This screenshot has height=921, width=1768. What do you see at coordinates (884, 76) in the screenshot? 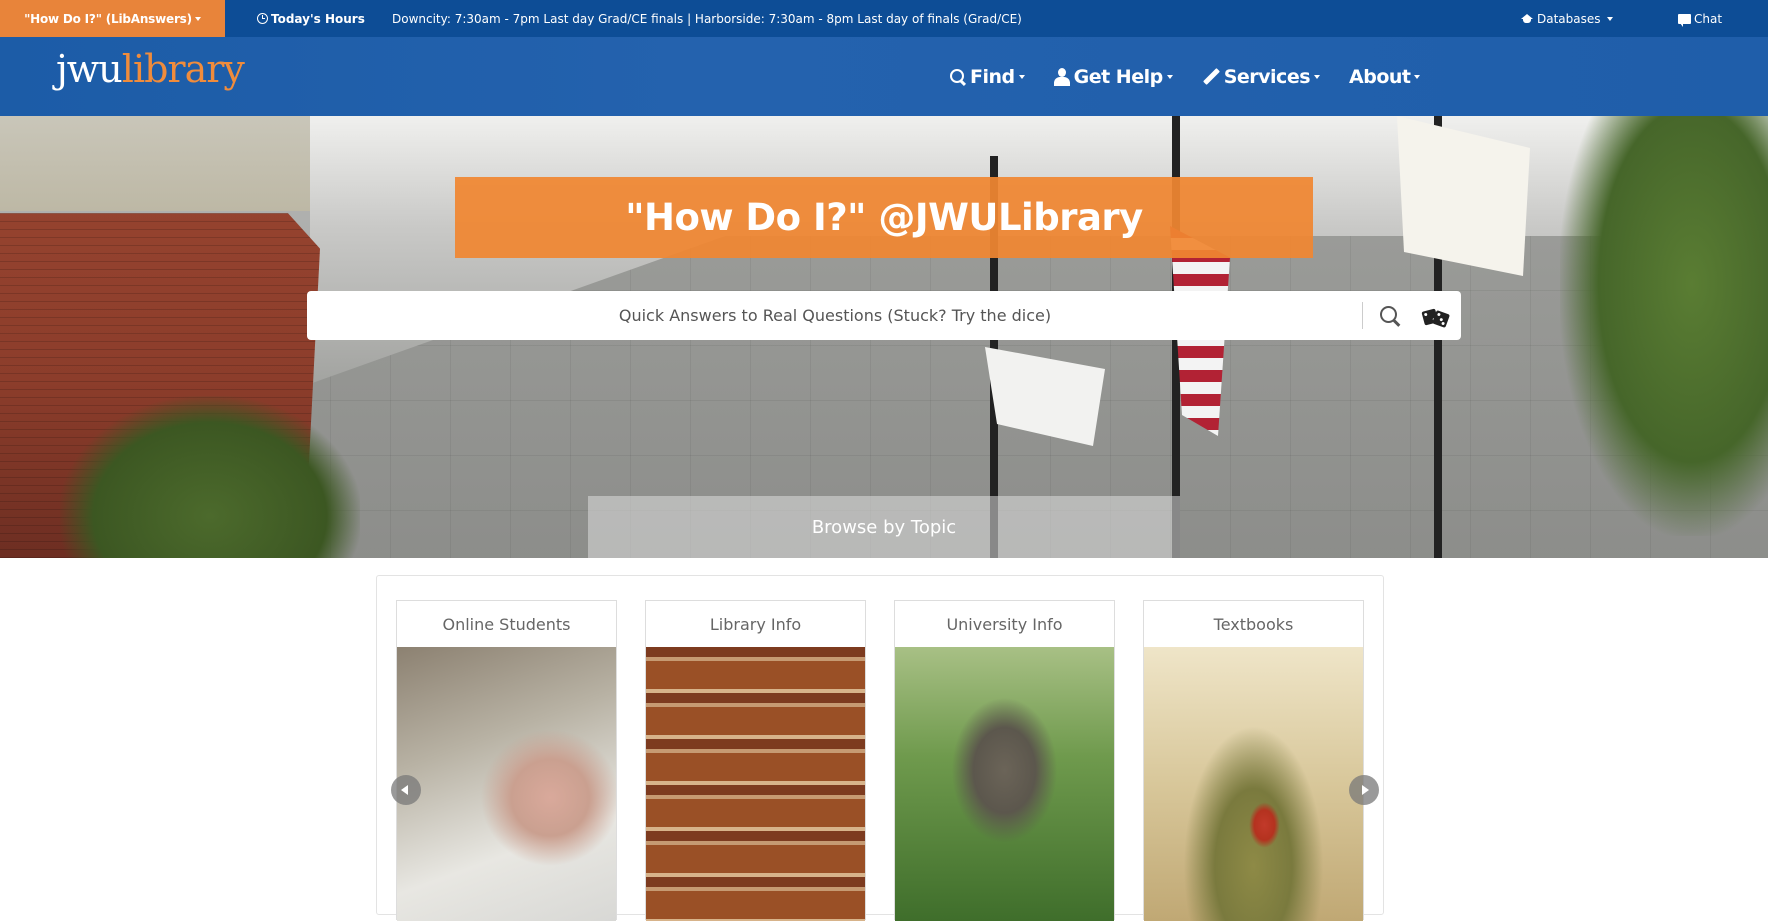
I see `main-navbar: jwulibrary Find Get Help Services About` at bounding box center [884, 76].